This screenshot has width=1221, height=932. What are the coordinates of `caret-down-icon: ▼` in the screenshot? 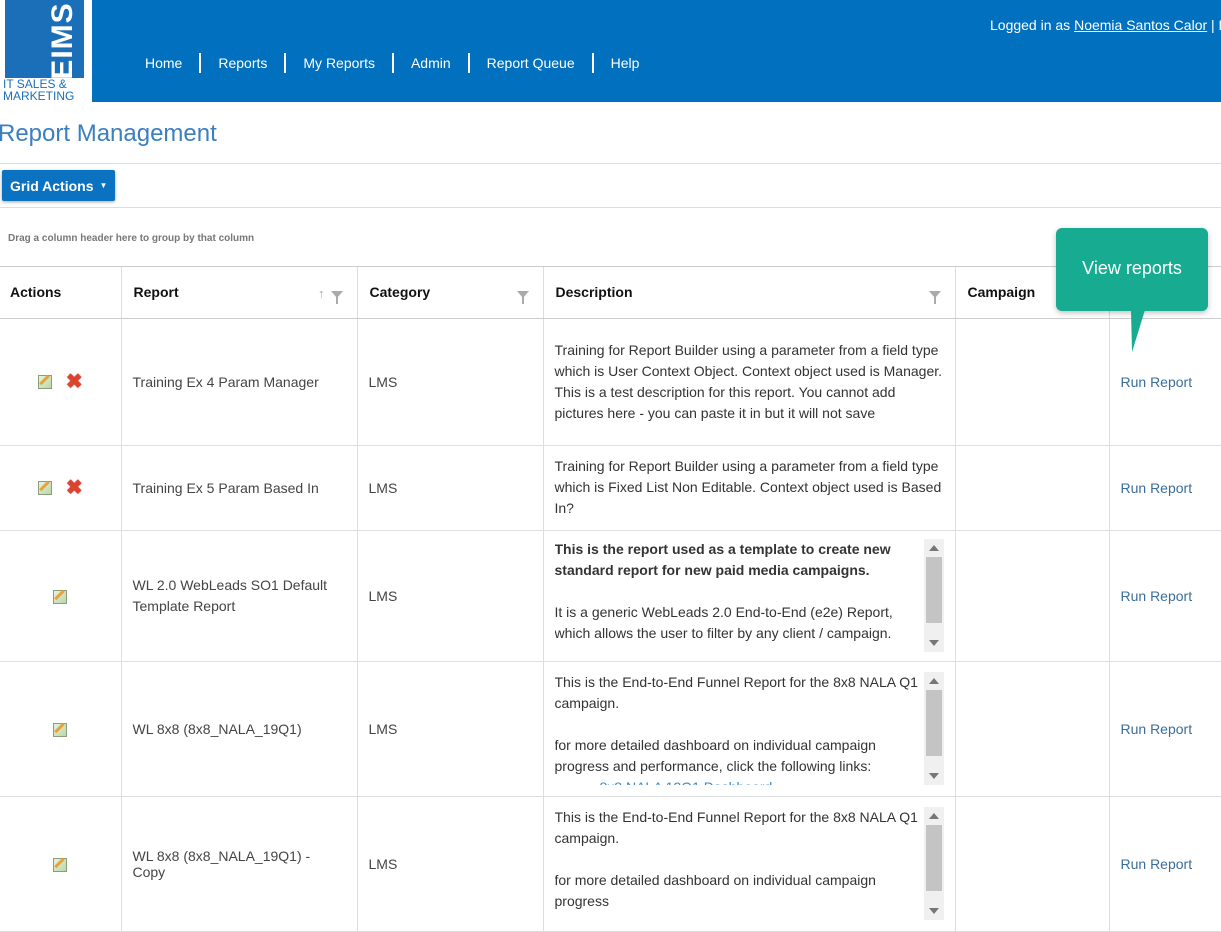 It's located at (103, 185).